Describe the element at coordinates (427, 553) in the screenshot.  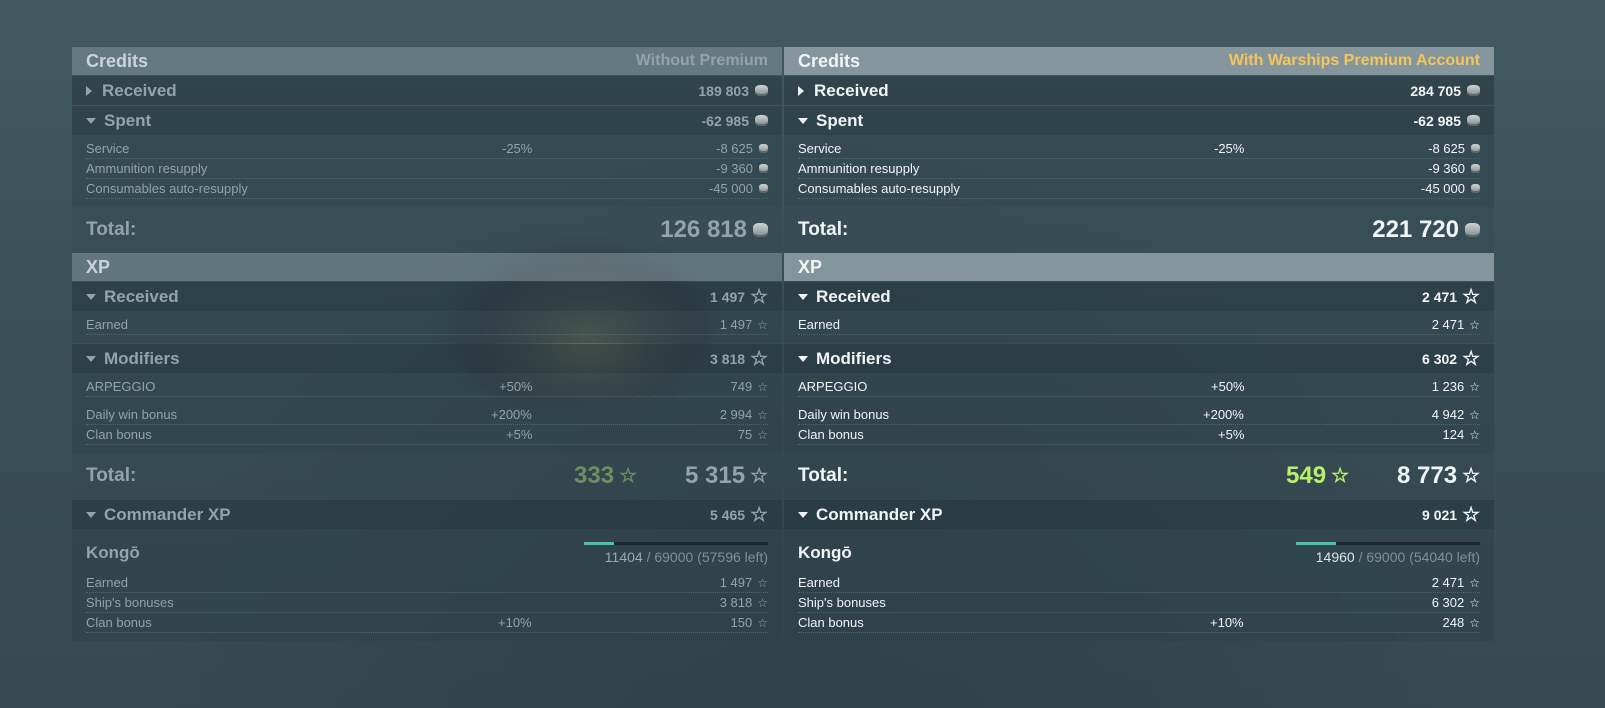
I see `ship-row: Kongō 11404 / 69000 (57596 left)` at that location.